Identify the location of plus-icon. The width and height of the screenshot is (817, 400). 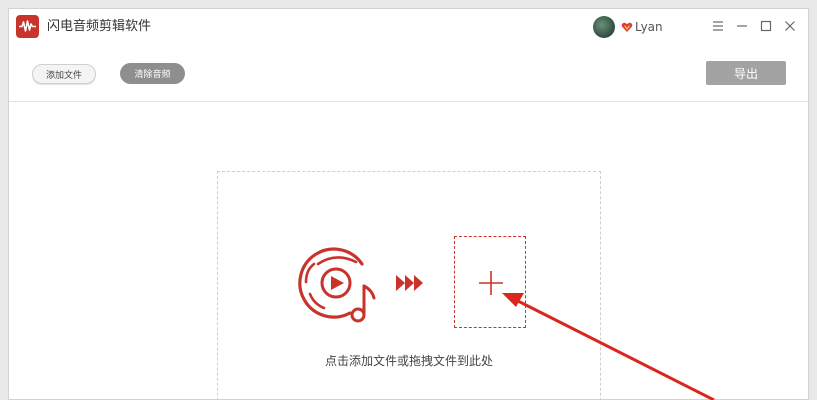
(491, 283).